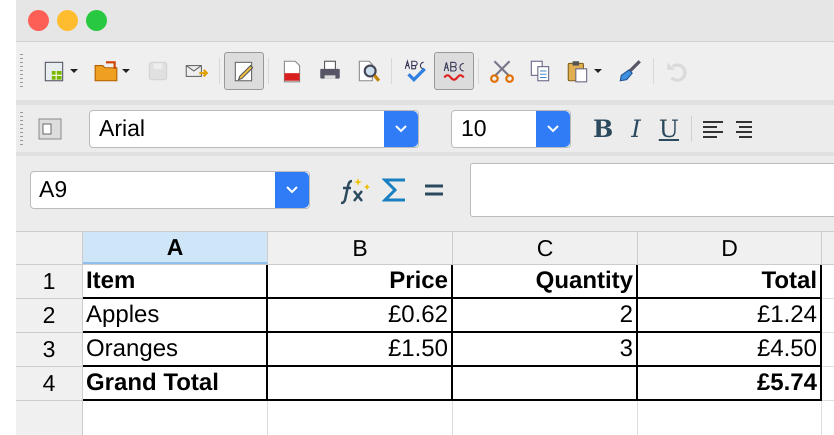 This screenshot has height=435, width=834. Describe the element at coordinates (730, 316) in the screenshot. I see `table-cell: £1.24` at that location.